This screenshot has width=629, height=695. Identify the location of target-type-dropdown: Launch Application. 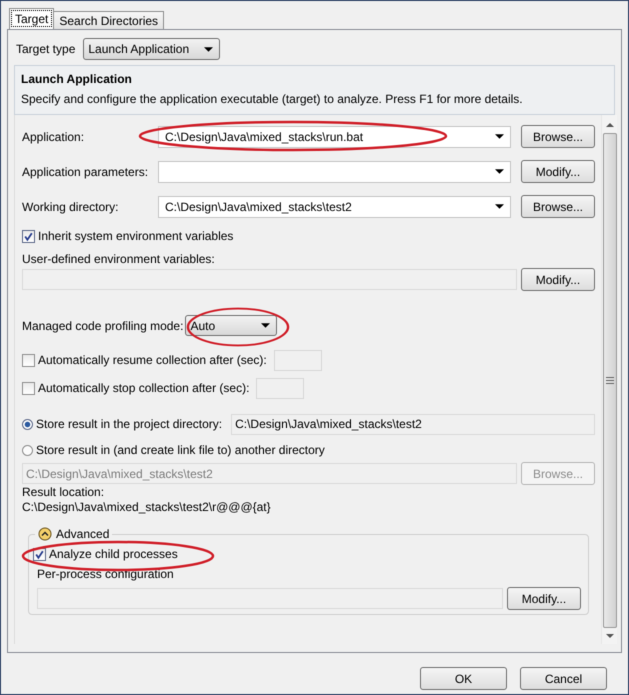
(151, 49).